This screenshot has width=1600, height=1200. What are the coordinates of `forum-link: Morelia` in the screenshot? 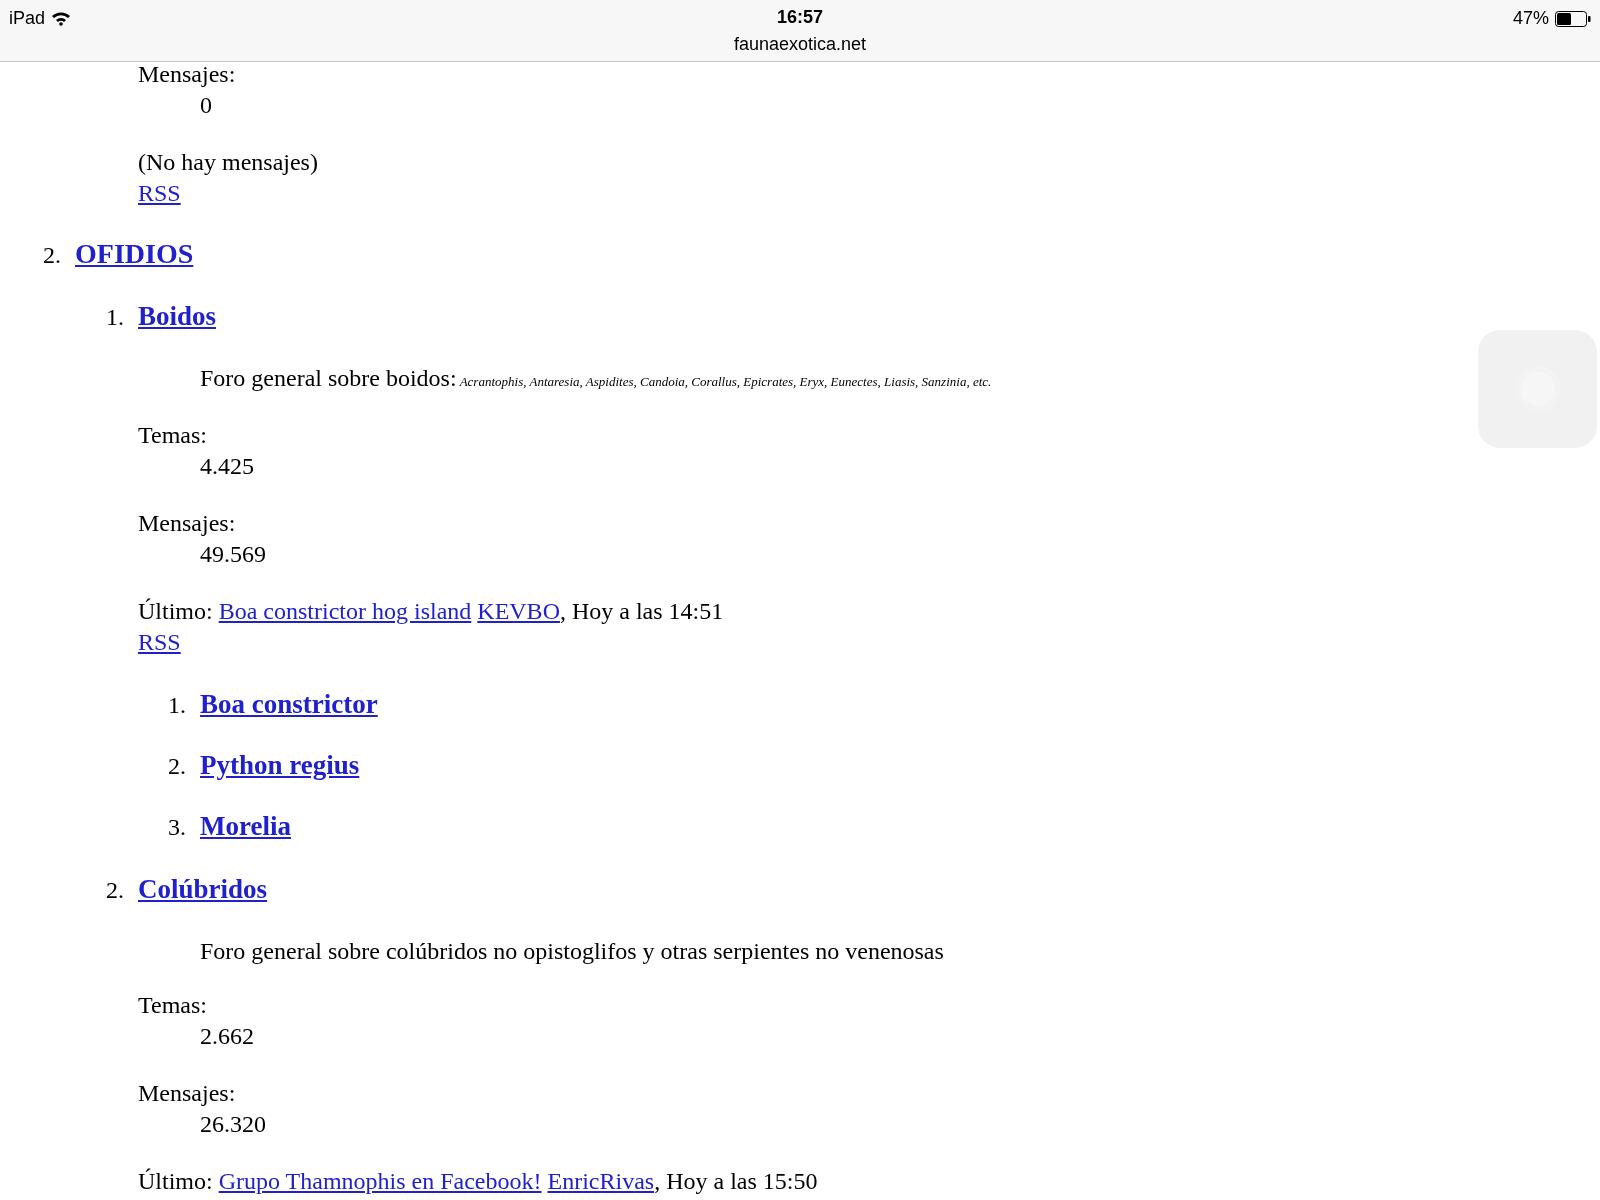 It's located at (245, 826).